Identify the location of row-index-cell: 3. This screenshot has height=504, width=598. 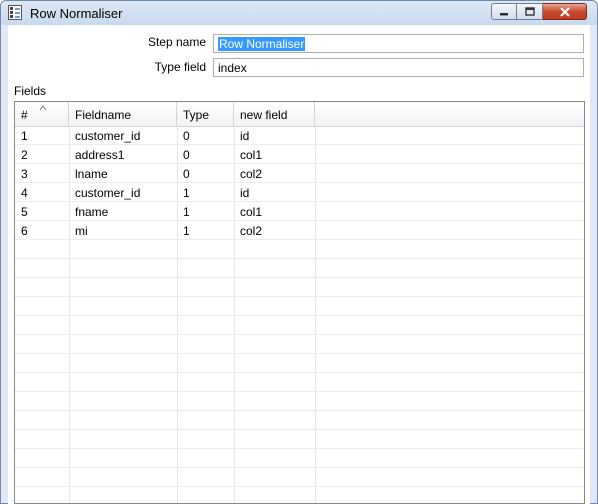
(42, 173).